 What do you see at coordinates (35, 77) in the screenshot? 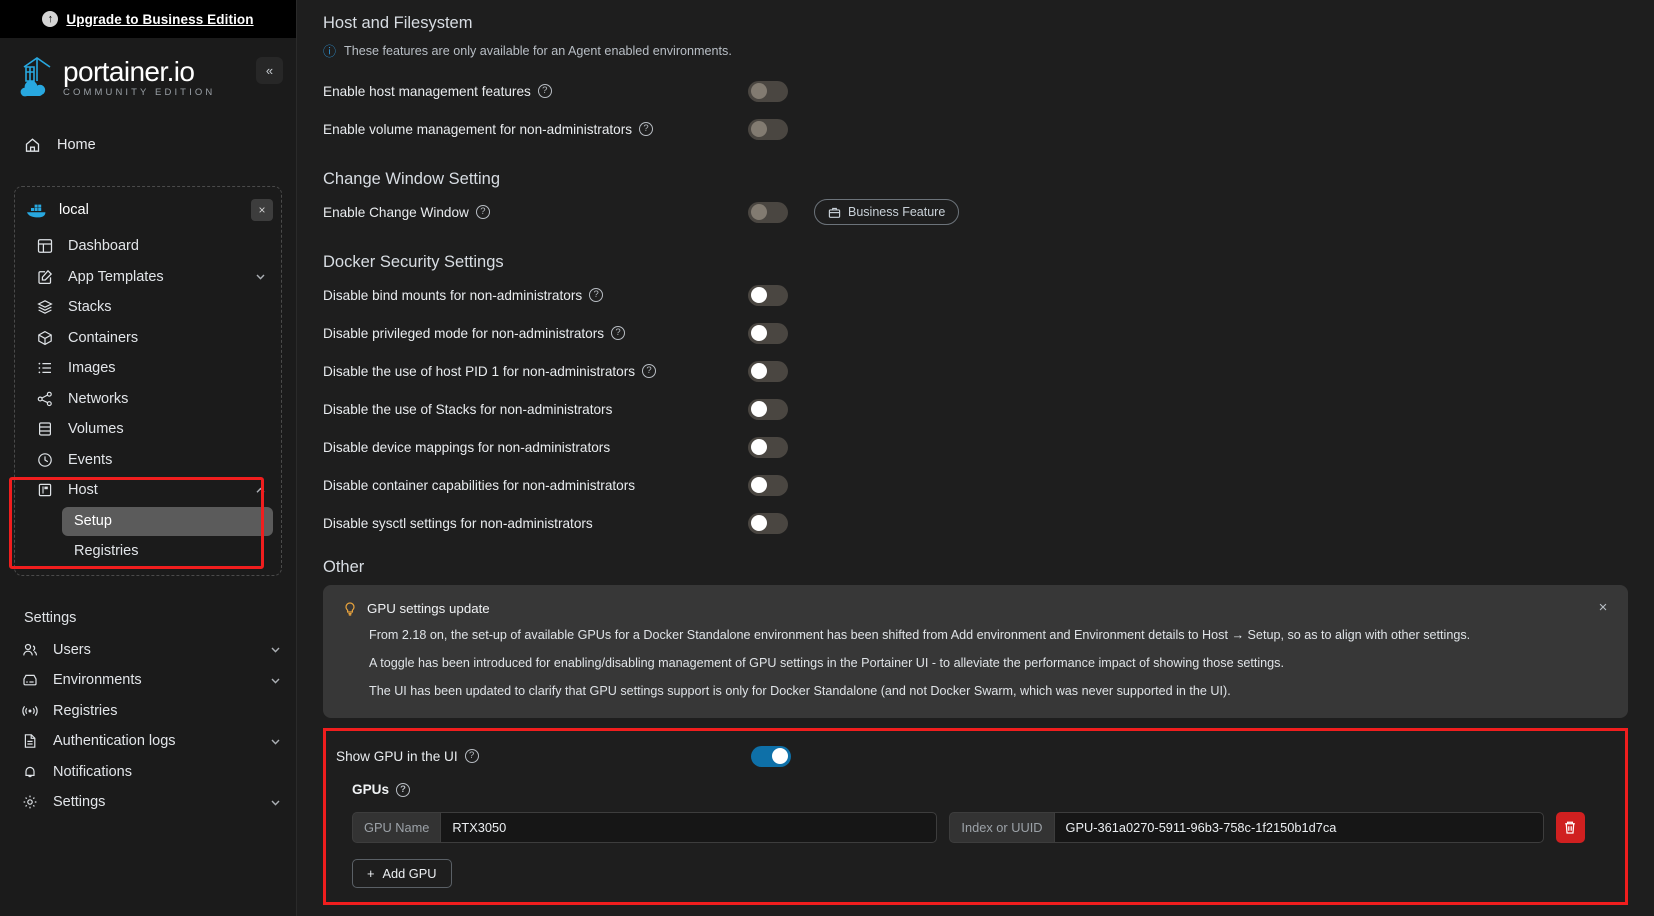
I see `portainer-crane-logo-icon` at bounding box center [35, 77].